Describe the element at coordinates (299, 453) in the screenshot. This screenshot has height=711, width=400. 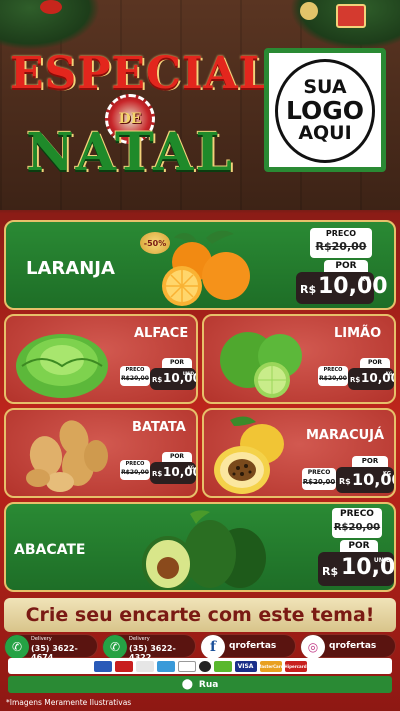
I see `product-card-maracuja: MARACUJÁ PRECO R$20,00 POR R$ 10,00 KG` at that location.